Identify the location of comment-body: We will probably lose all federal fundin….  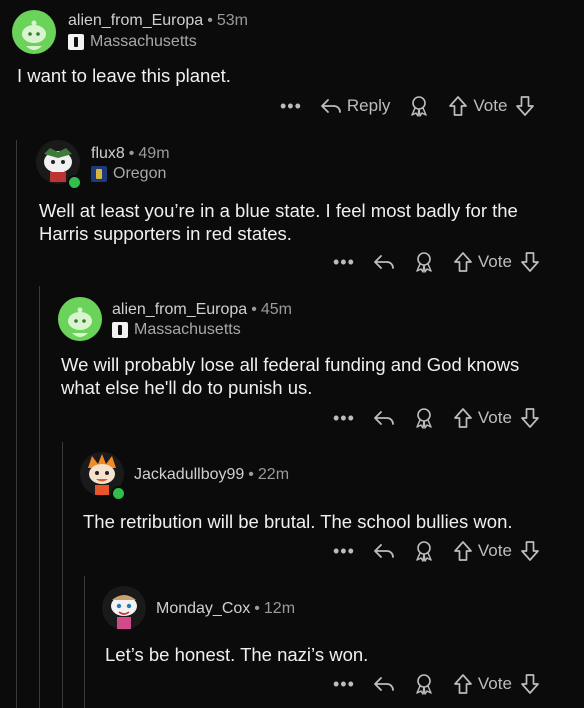
(290, 376).